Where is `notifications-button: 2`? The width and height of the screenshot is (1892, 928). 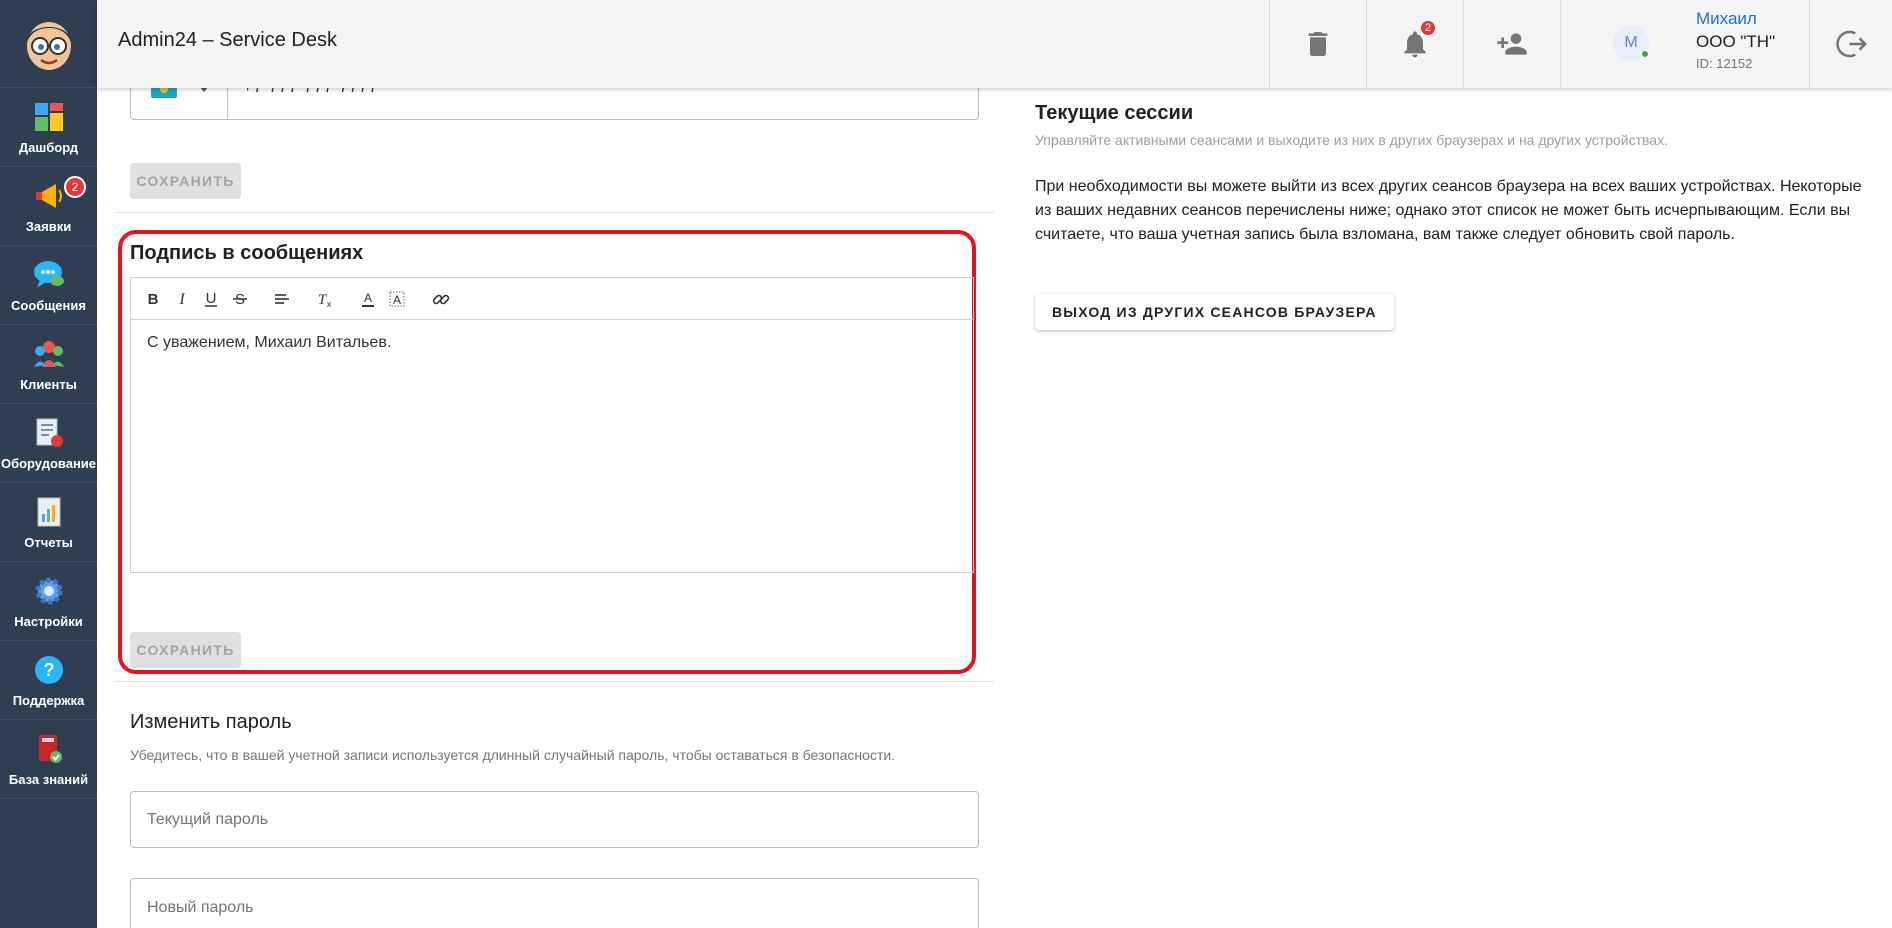 notifications-button: 2 is located at coordinates (1414, 44).